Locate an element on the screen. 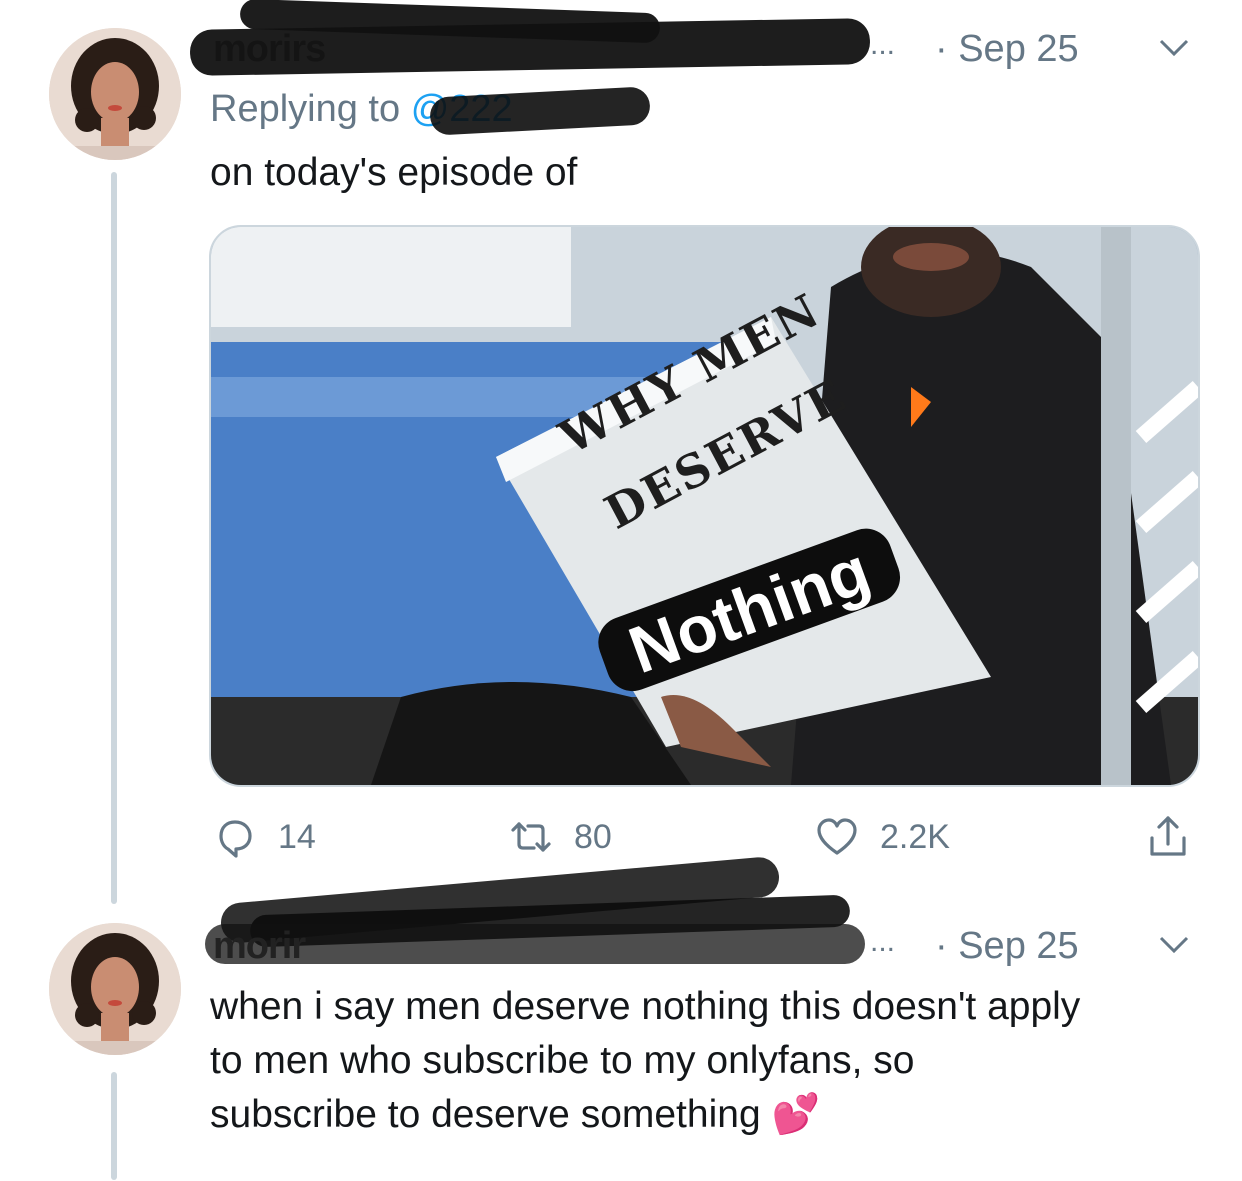 The height and width of the screenshot is (1181, 1242). retweet-count: 80 is located at coordinates (593, 836).